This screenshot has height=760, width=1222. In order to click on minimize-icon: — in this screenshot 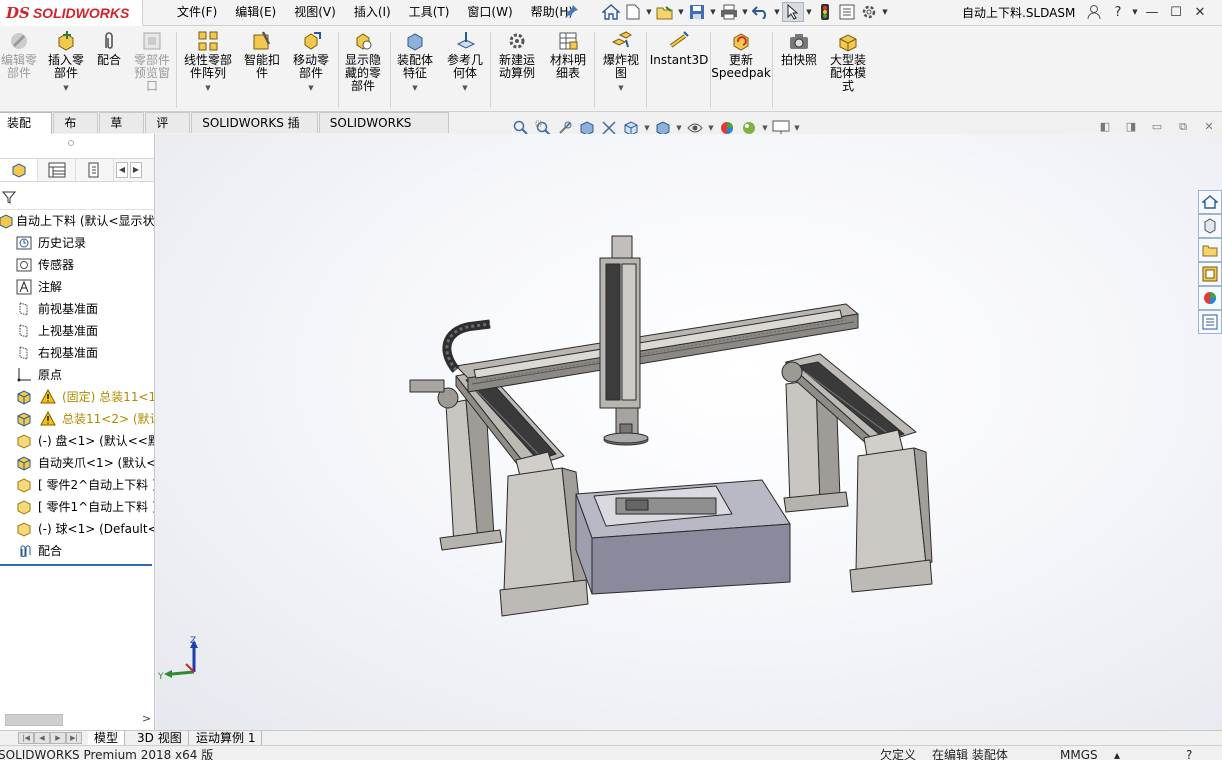, I will do `click(1152, 12)`.